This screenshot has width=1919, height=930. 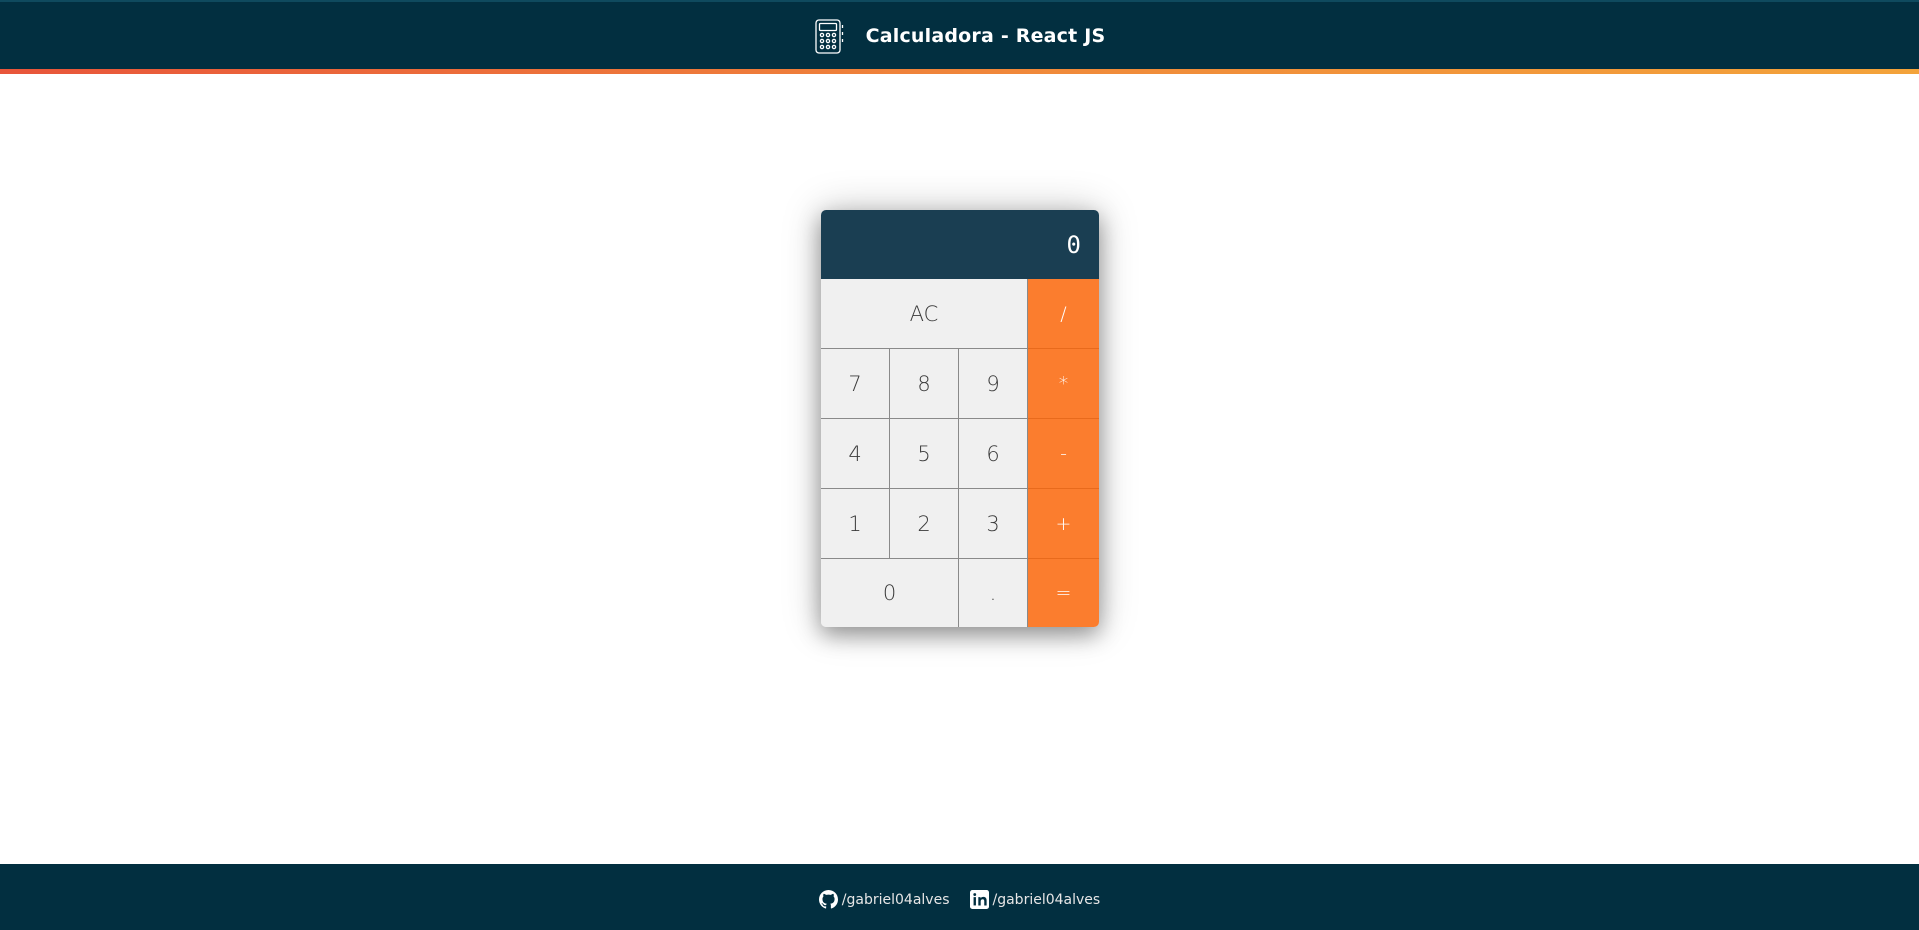 I want to click on clear-button: AC, so click(x=924, y=314).